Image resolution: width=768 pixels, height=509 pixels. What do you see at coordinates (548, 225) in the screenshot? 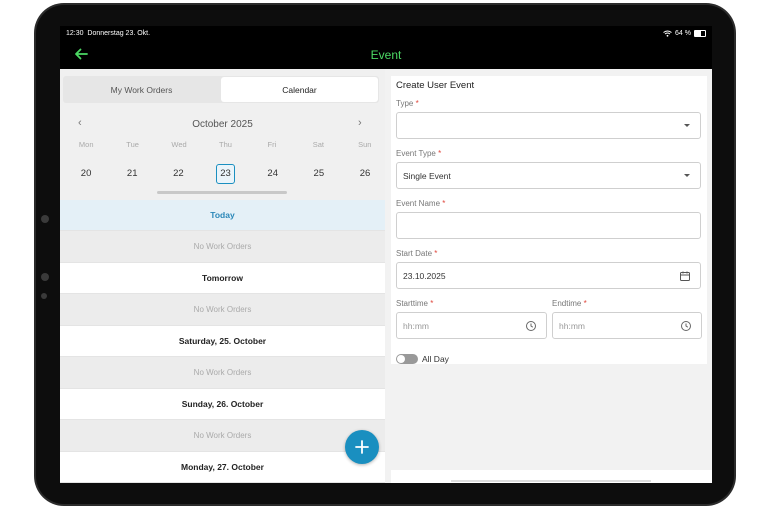
I see `event-name-input` at bounding box center [548, 225].